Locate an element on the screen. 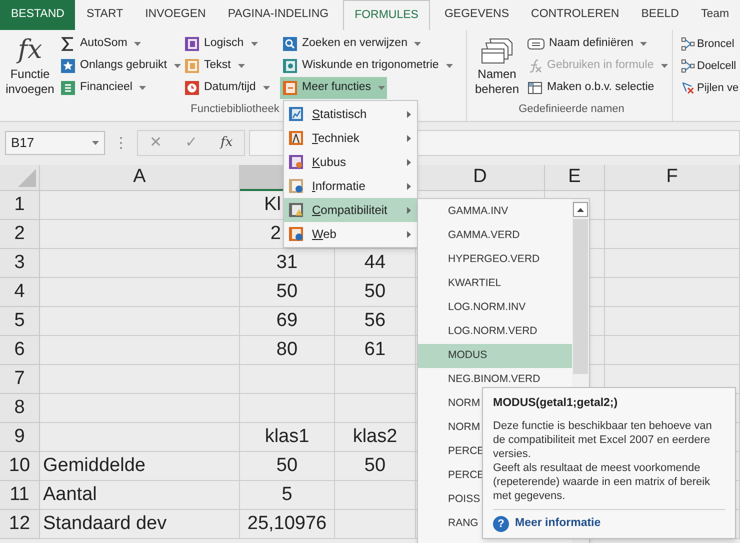  tooltip-text: Deze functie is beschikbaar ten behoeve van de compatibiliteit met Excel 2007 en eerdere versies. is located at coordinates (603, 440).